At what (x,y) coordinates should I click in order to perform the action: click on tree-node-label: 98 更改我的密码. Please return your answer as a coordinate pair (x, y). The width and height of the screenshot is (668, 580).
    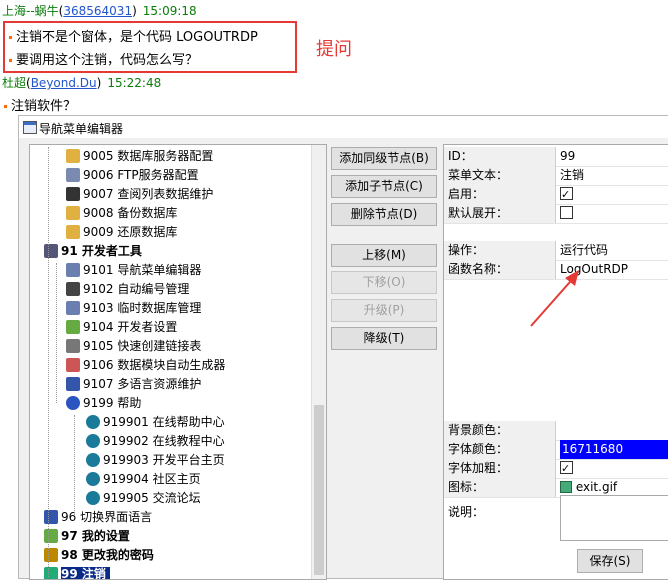
    Looking at the image, I should click on (107, 555).